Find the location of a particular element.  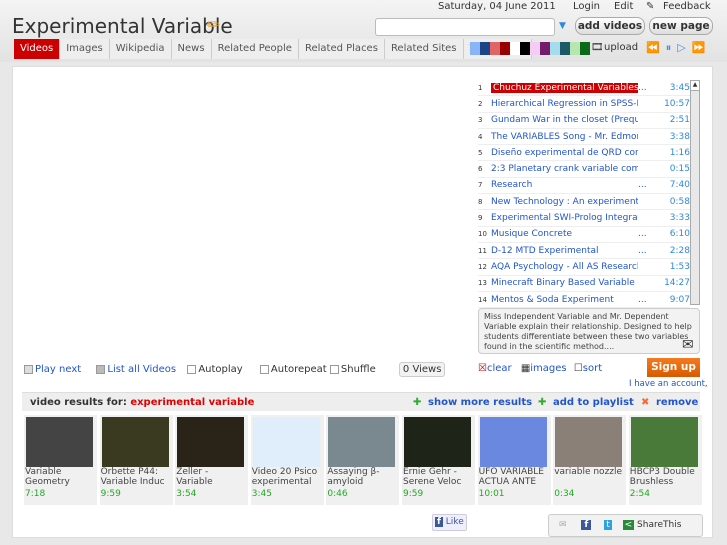

upload-link: upload is located at coordinates (621, 47).